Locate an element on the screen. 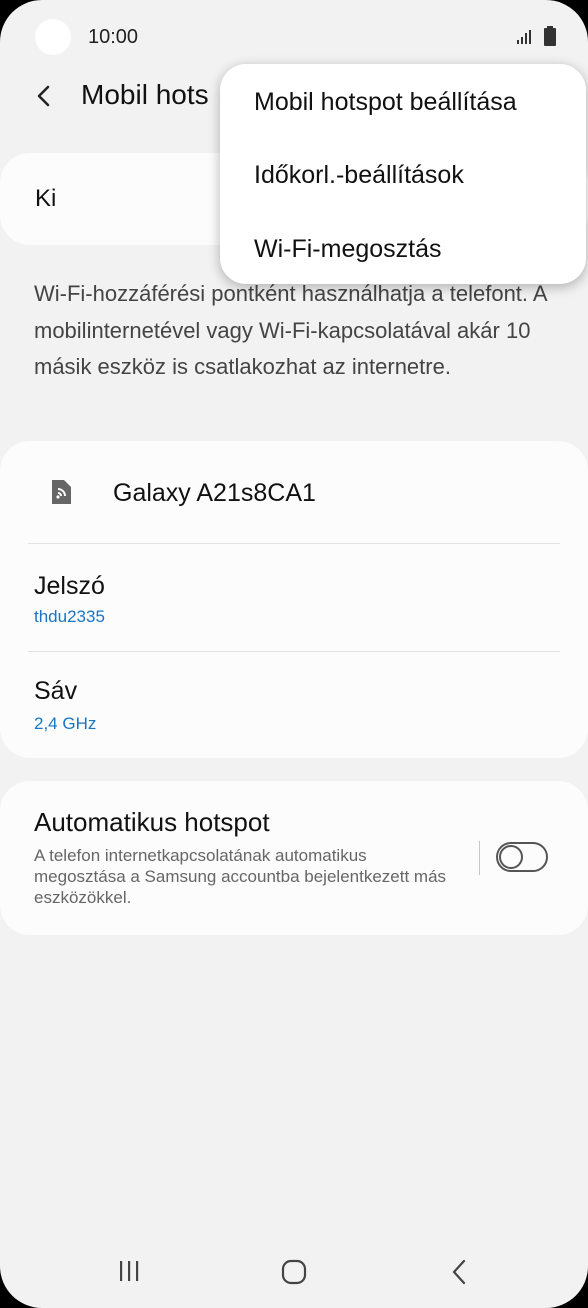  camera-cutout is located at coordinates (53, 37).